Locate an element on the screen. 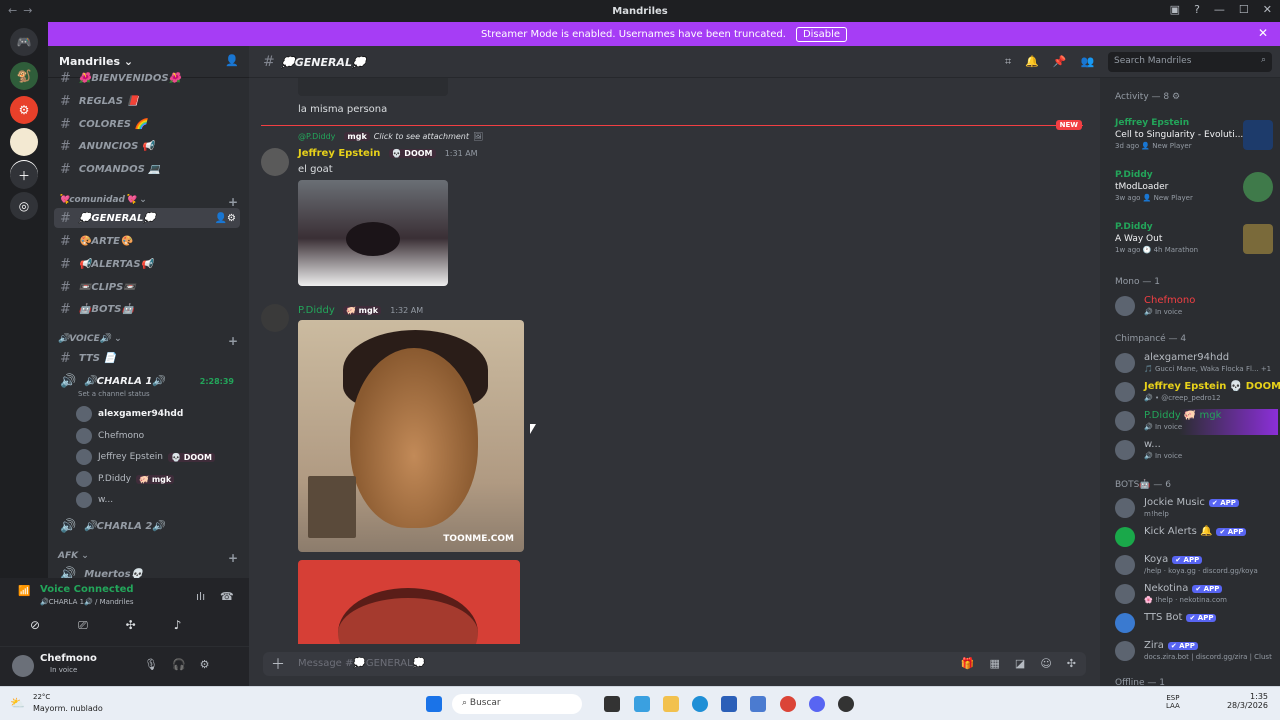 The width and height of the screenshot is (1280, 720). member-item: TTS Bot ✔ APP is located at coordinates (1195, 624).